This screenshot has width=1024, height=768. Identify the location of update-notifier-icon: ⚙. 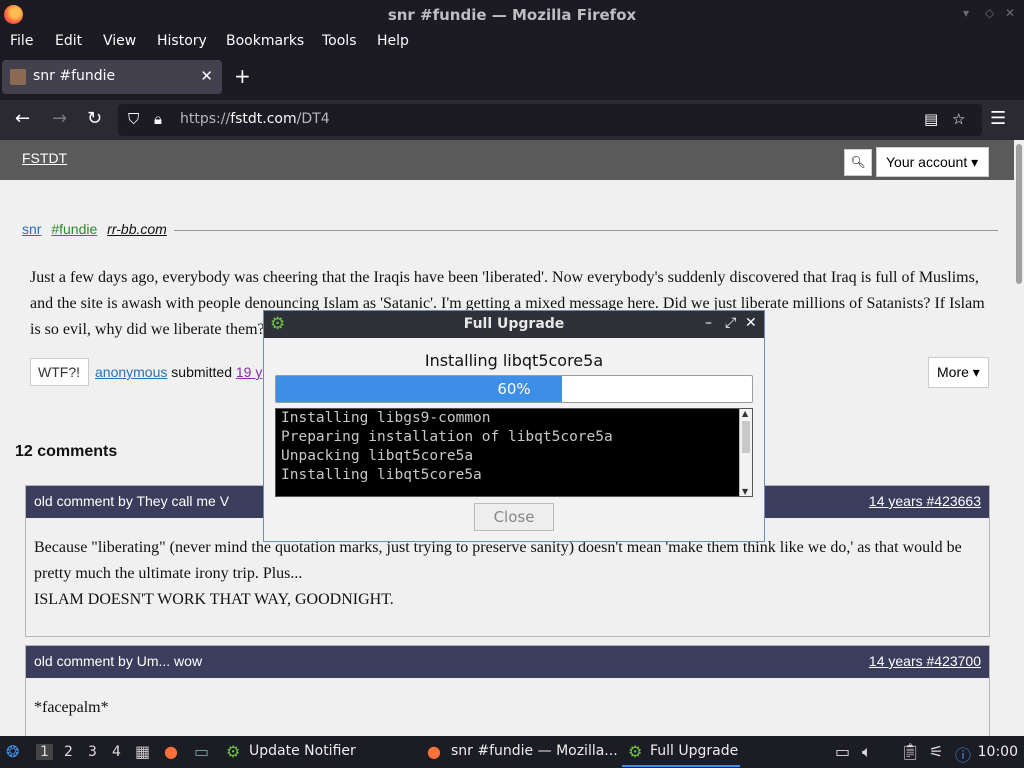
(233, 751).